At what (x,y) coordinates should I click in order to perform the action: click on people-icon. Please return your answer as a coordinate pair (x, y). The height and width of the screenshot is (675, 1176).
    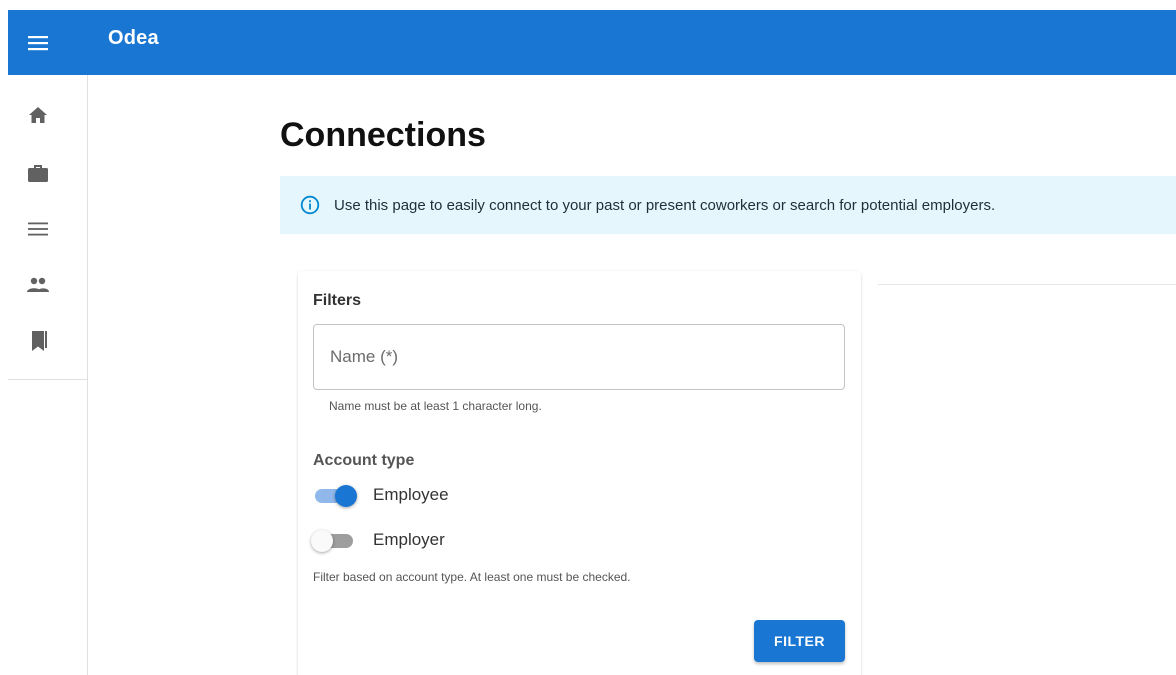
    Looking at the image, I should click on (38, 284).